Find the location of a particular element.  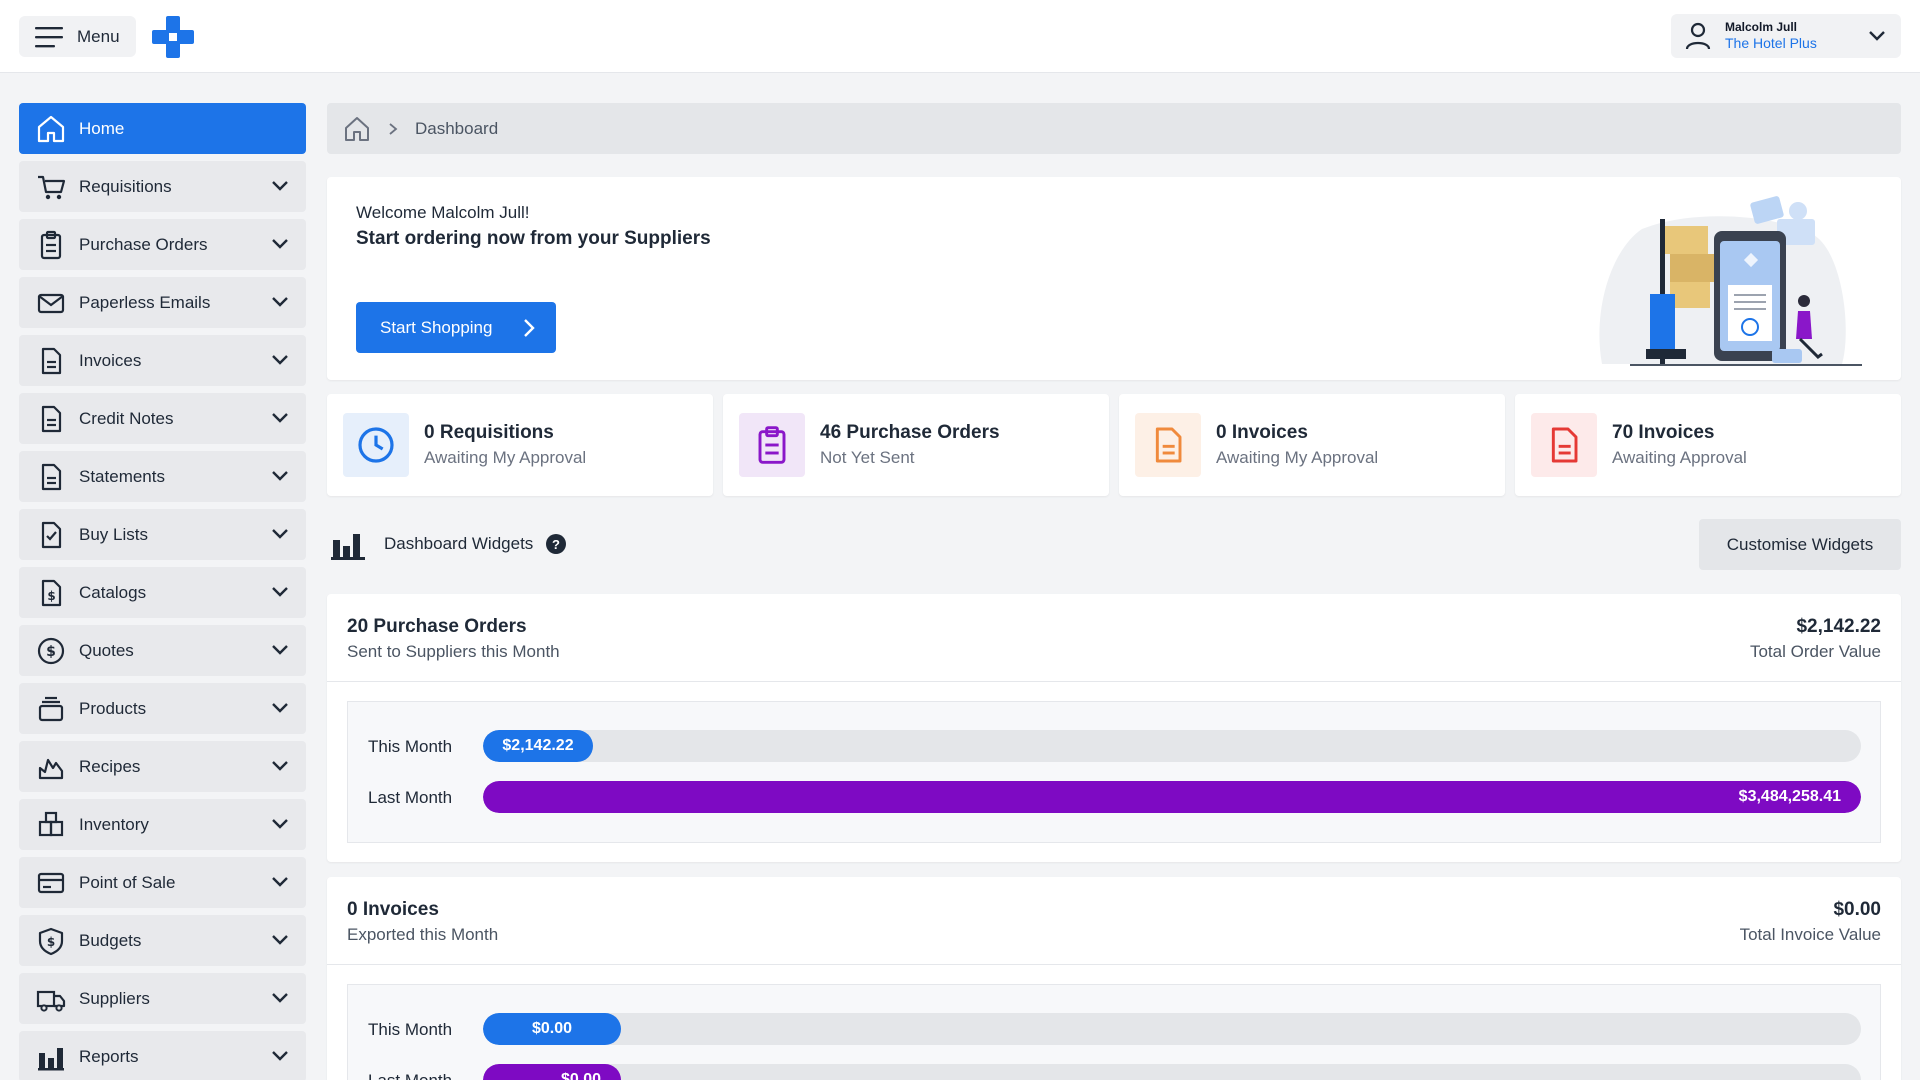

sidebar-item-products: Products is located at coordinates (162, 708).